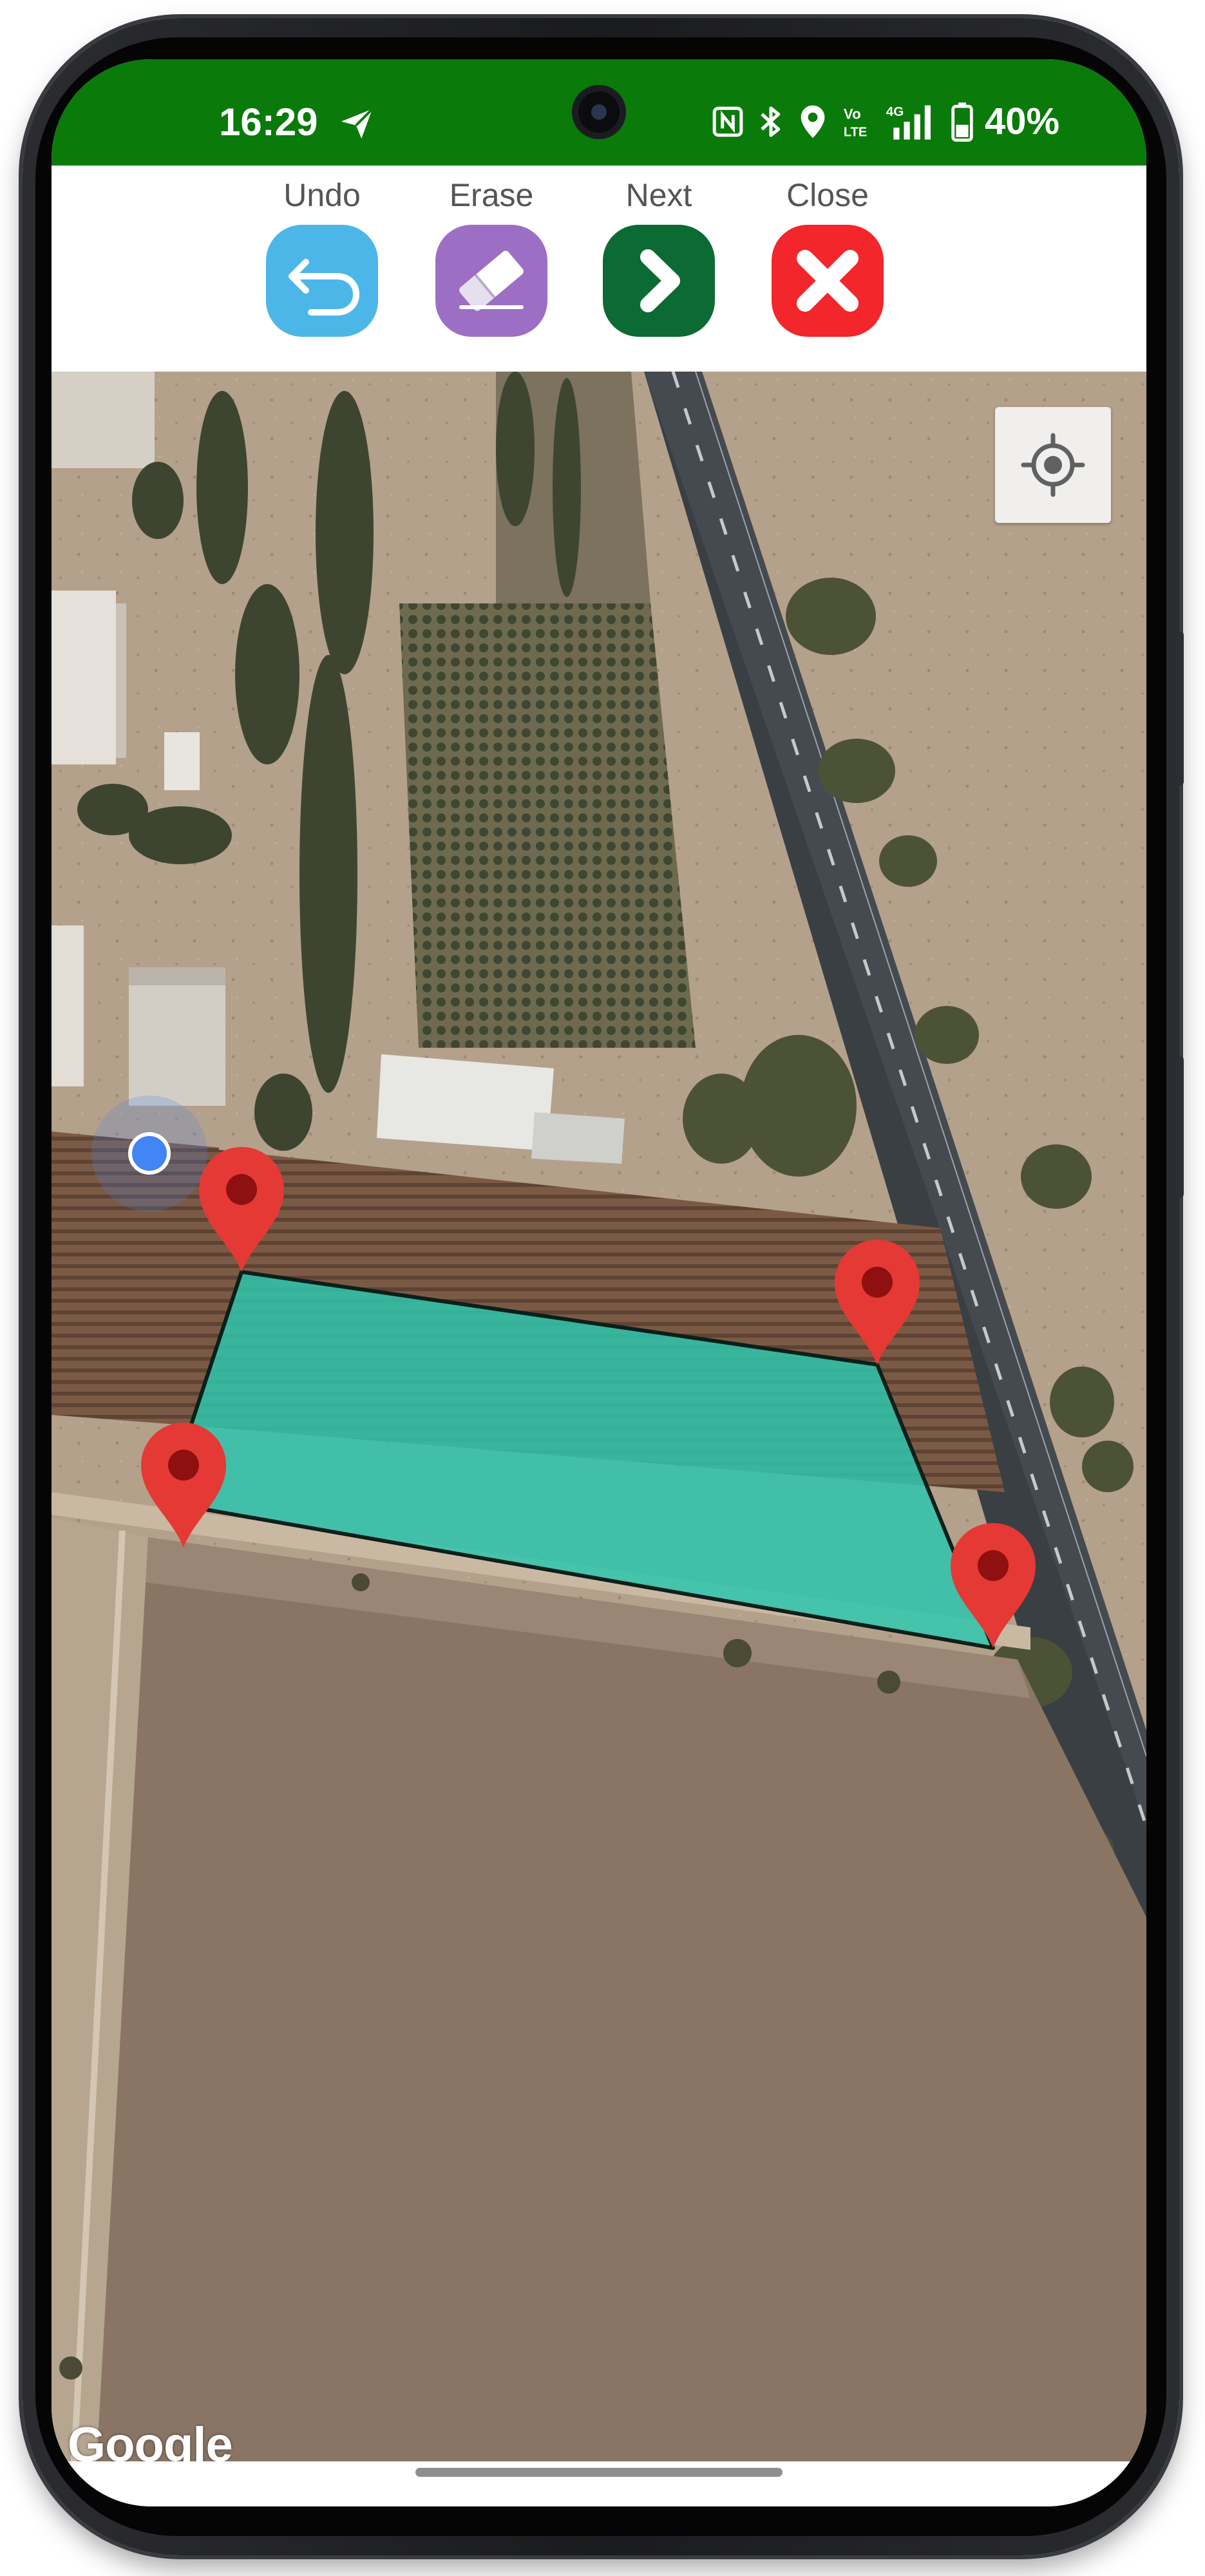  I want to click on erase-button, so click(491, 281).